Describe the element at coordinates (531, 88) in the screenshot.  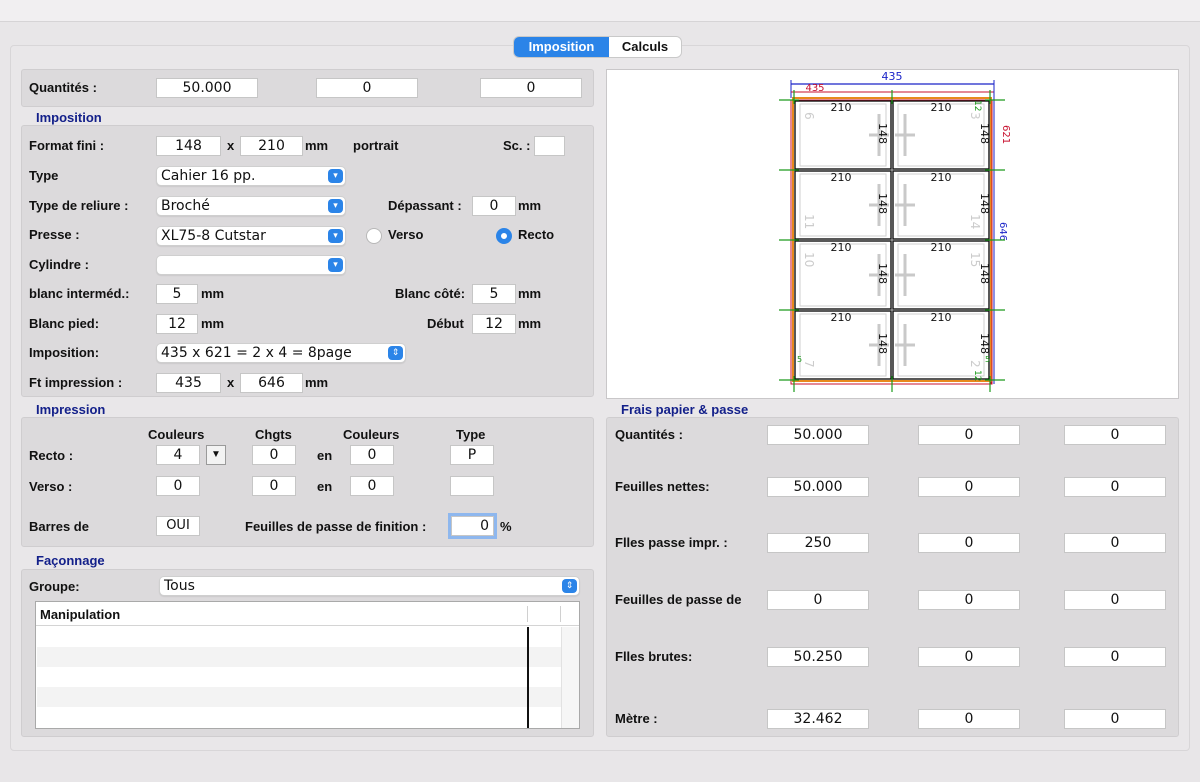
I see `quantite-field-3: 0` at that location.